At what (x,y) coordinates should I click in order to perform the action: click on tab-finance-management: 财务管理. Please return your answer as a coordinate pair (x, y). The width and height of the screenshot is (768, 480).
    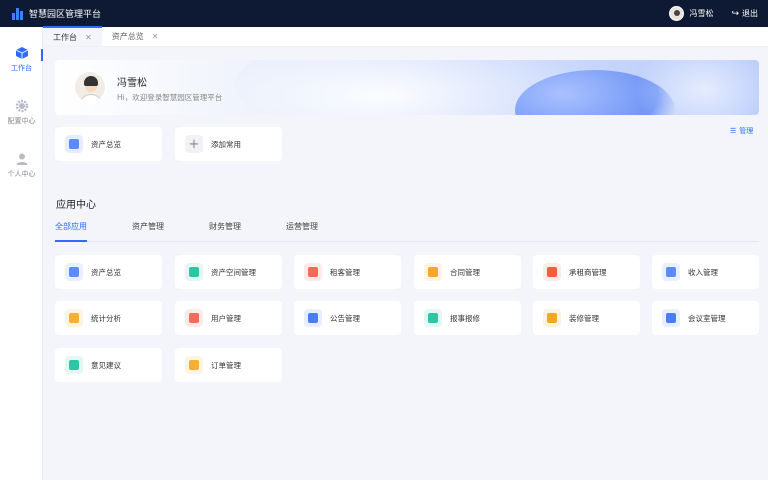
    Looking at the image, I should click on (225, 231).